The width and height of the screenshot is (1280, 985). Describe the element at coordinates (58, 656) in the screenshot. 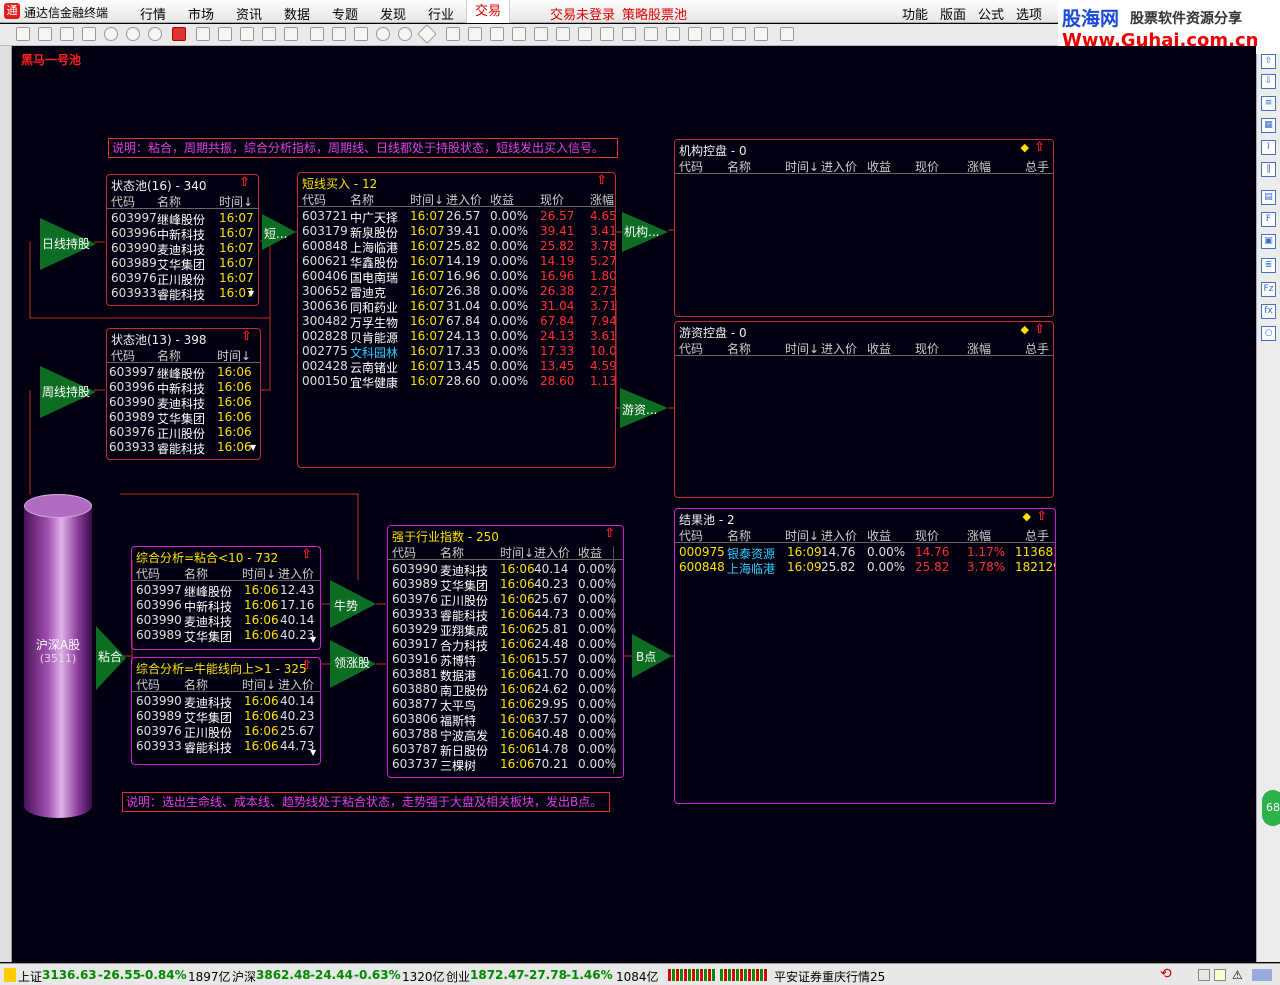

I see `market-cylinder: 沪深A股 (3511)` at that location.